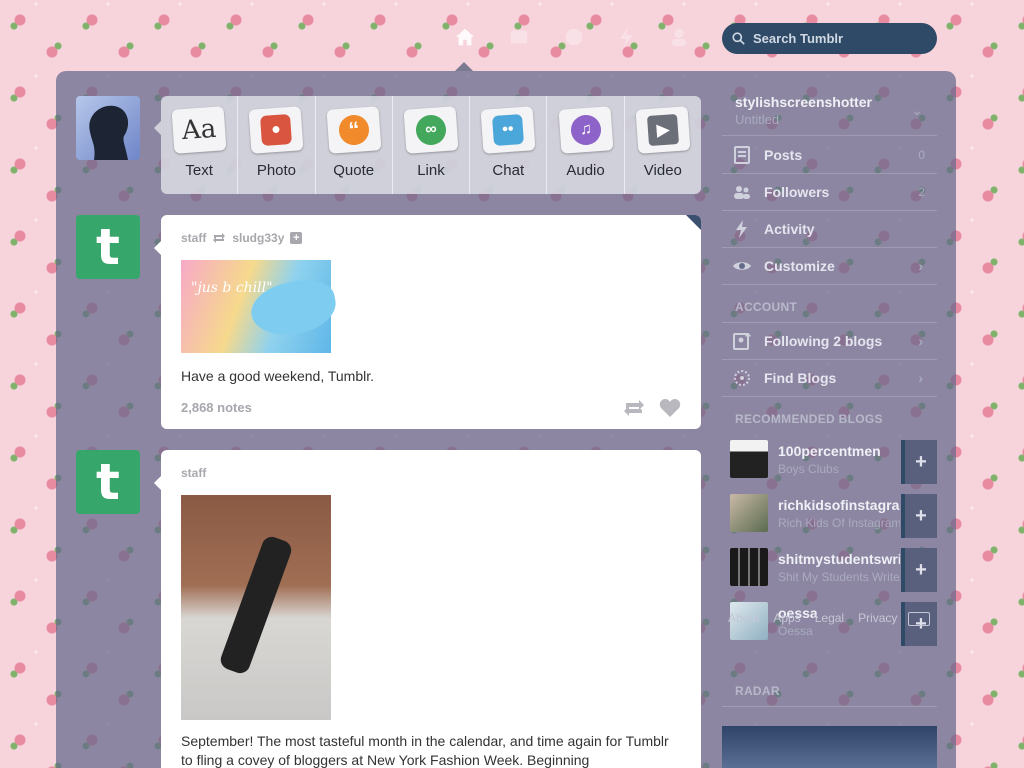 The width and height of the screenshot is (1024, 768). What do you see at coordinates (742, 154) in the screenshot?
I see `posts-icon` at bounding box center [742, 154].